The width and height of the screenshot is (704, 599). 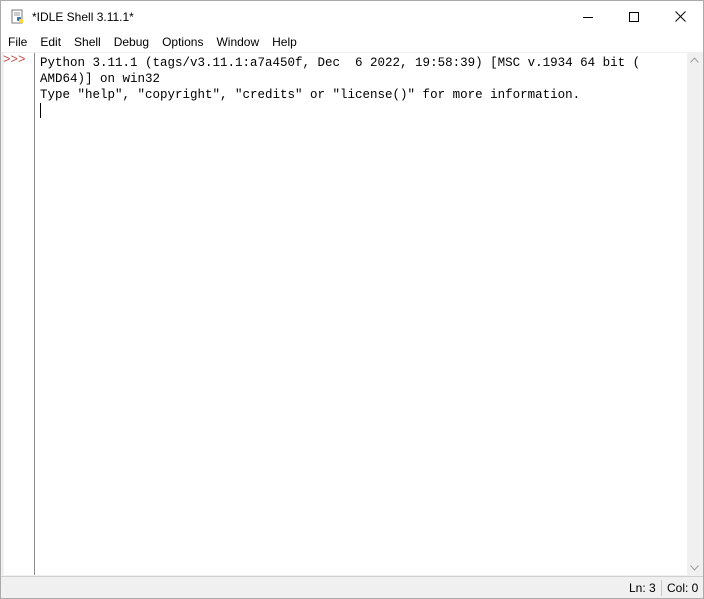 I want to click on text-cursor, so click(x=40, y=110).